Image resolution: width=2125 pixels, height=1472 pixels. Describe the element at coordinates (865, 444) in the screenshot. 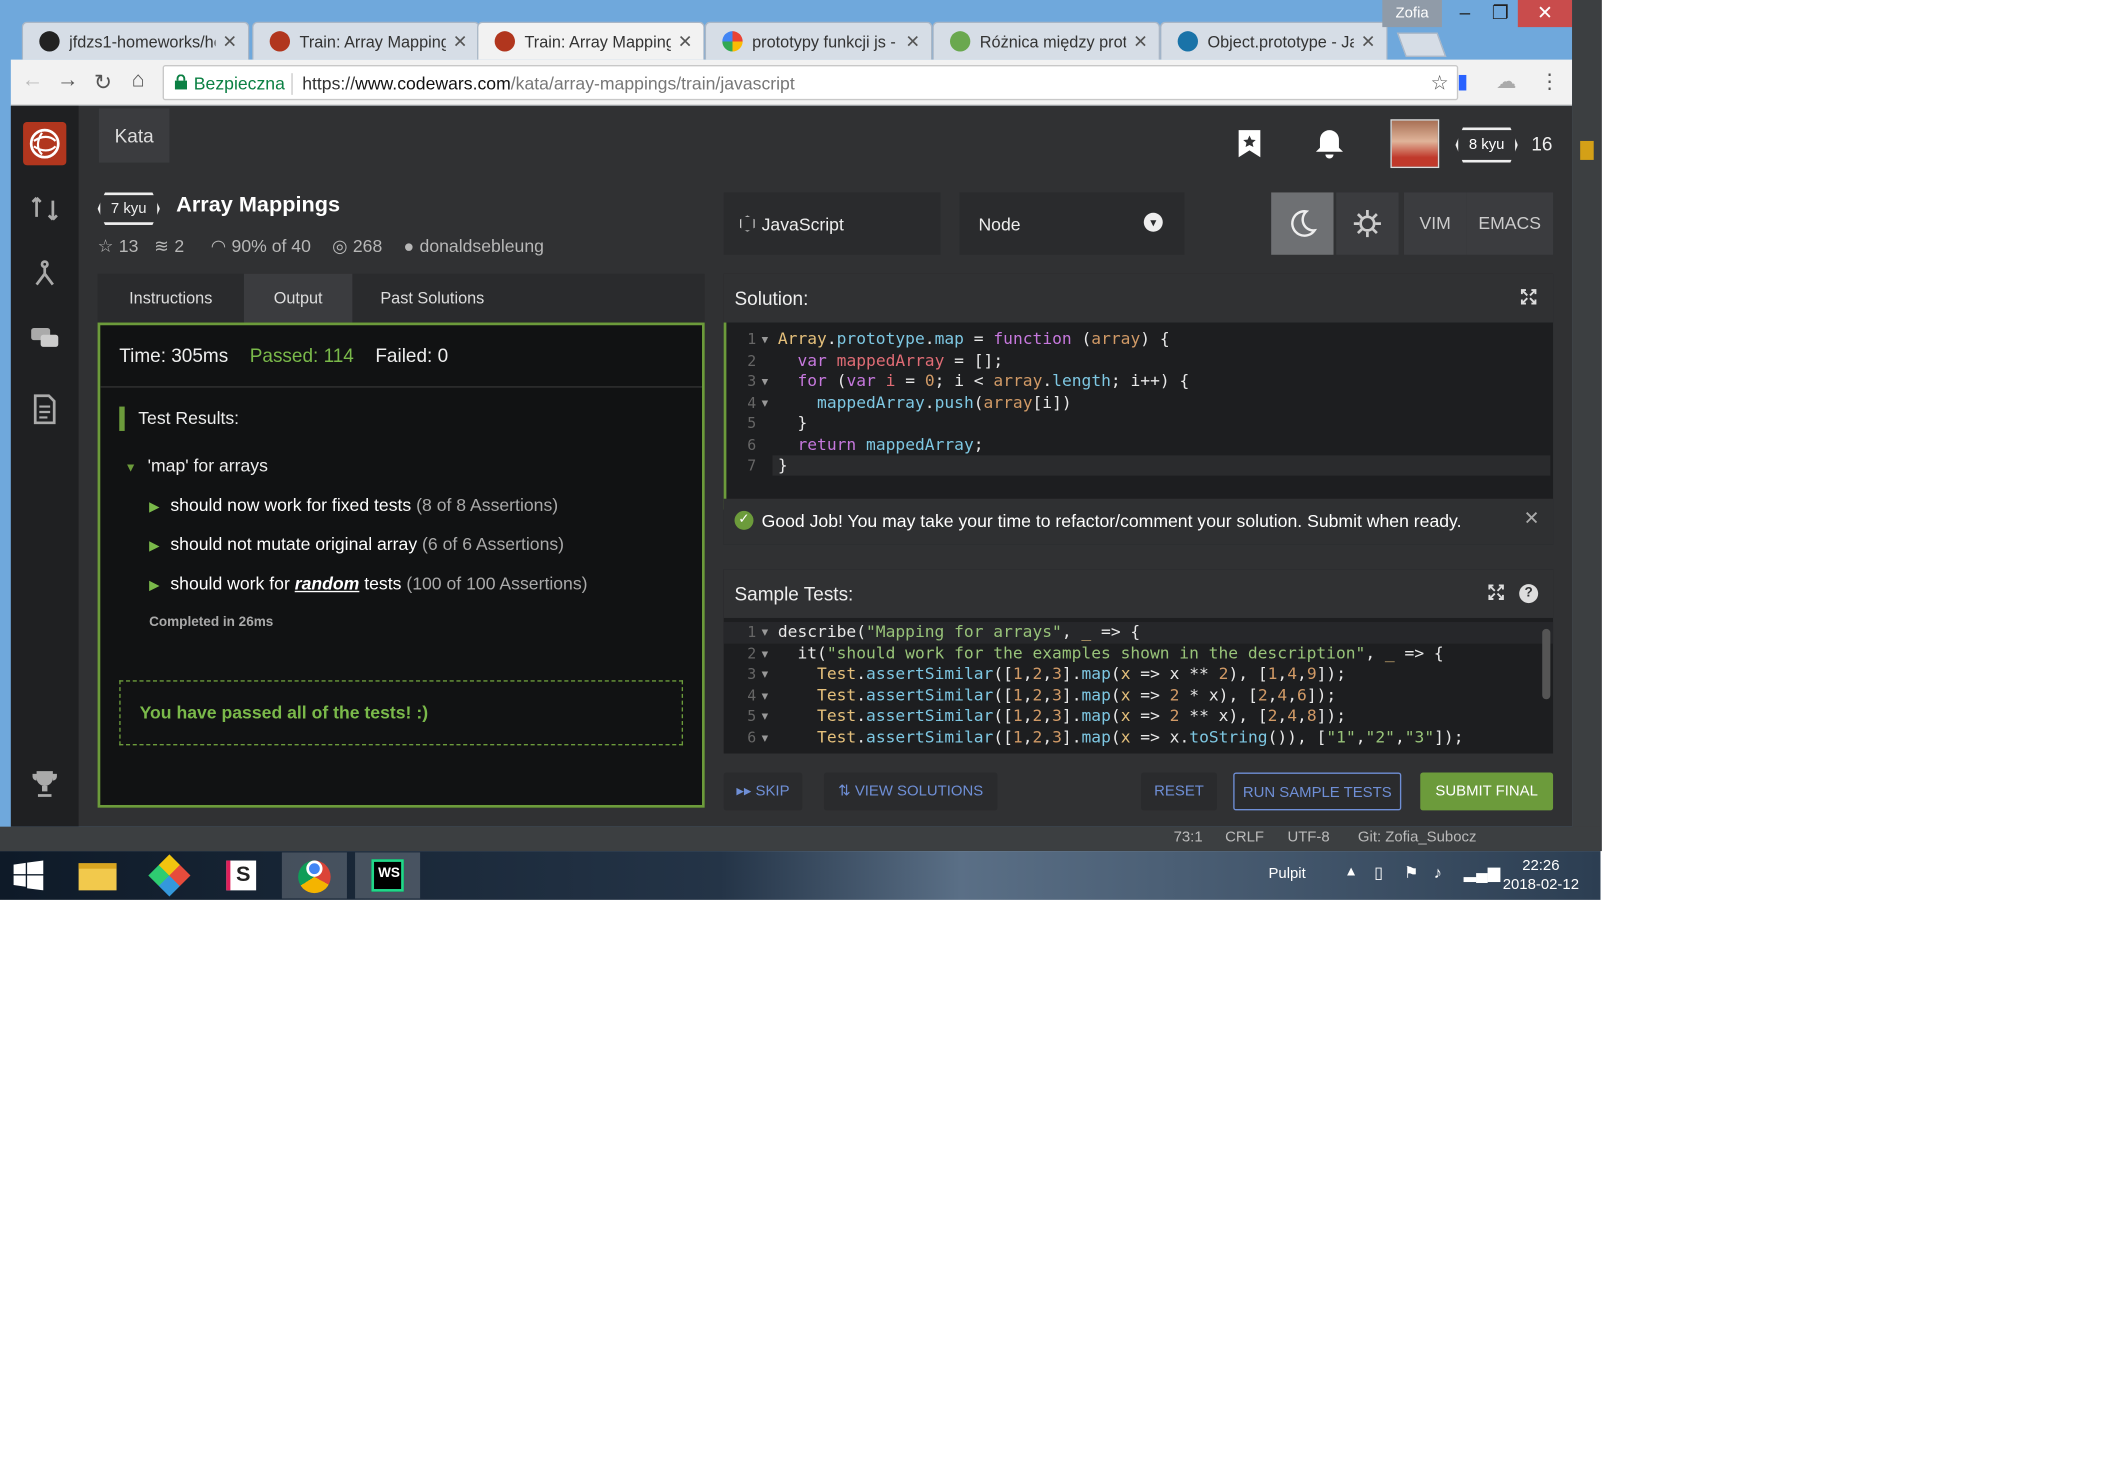

I see `code-line: 6 return mappedArray;` at that location.